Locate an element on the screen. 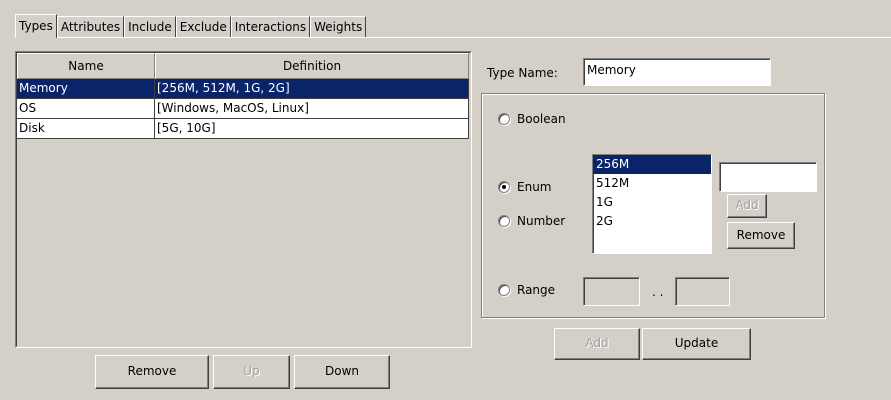 Image resolution: width=891 pixels, height=400 pixels. radio-range-label: Range is located at coordinates (536, 290).